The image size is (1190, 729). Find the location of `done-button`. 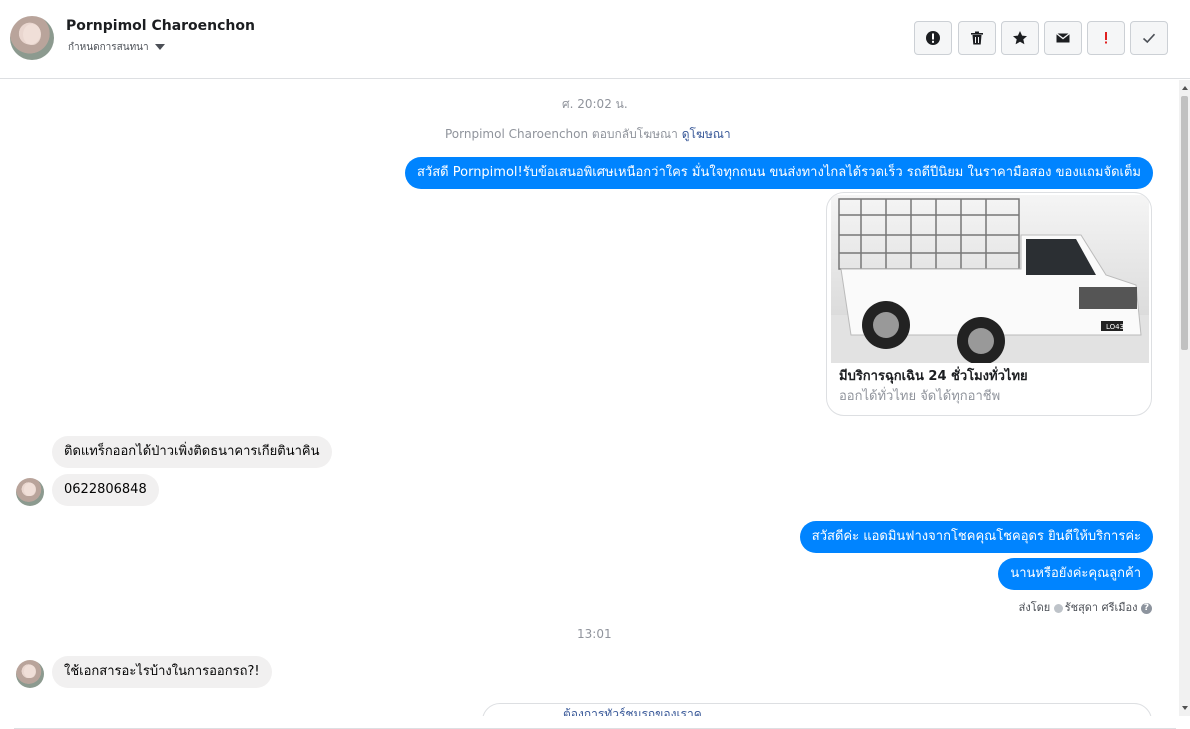

done-button is located at coordinates (1149, 38).